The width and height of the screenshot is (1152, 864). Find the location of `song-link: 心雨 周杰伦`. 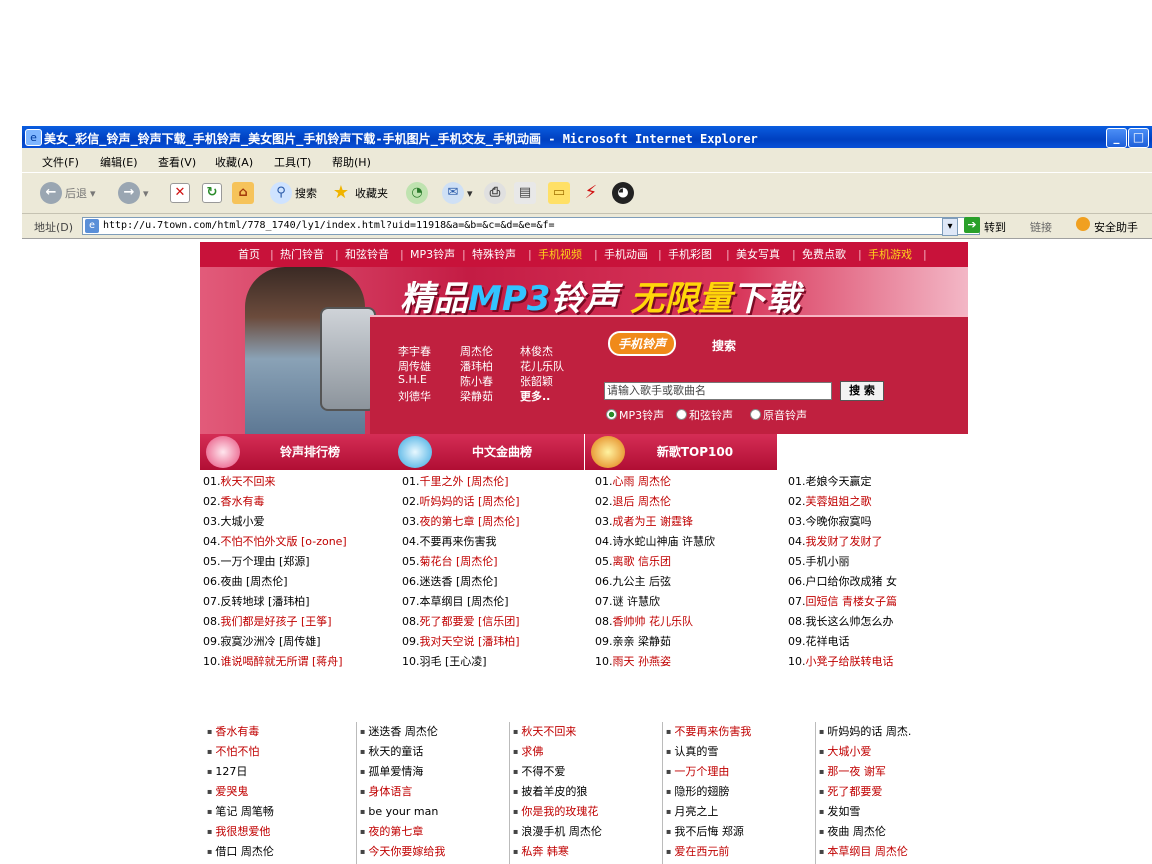

song-link: 心雨 周杰伦 is located at coordinates (642, 481).